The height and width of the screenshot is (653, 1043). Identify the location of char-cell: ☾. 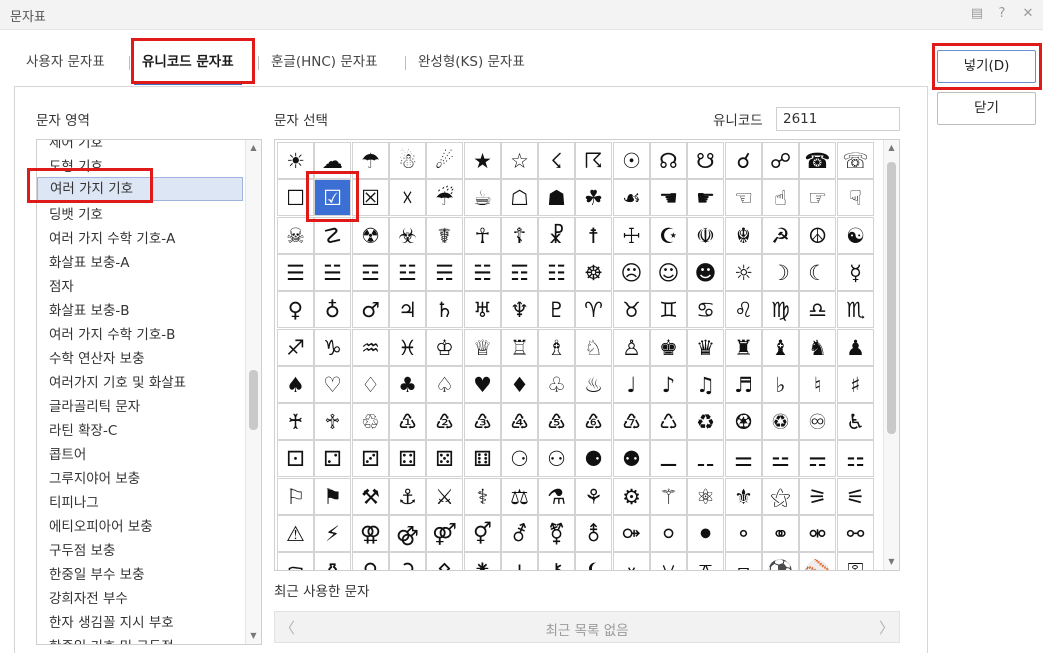
(817, 272).